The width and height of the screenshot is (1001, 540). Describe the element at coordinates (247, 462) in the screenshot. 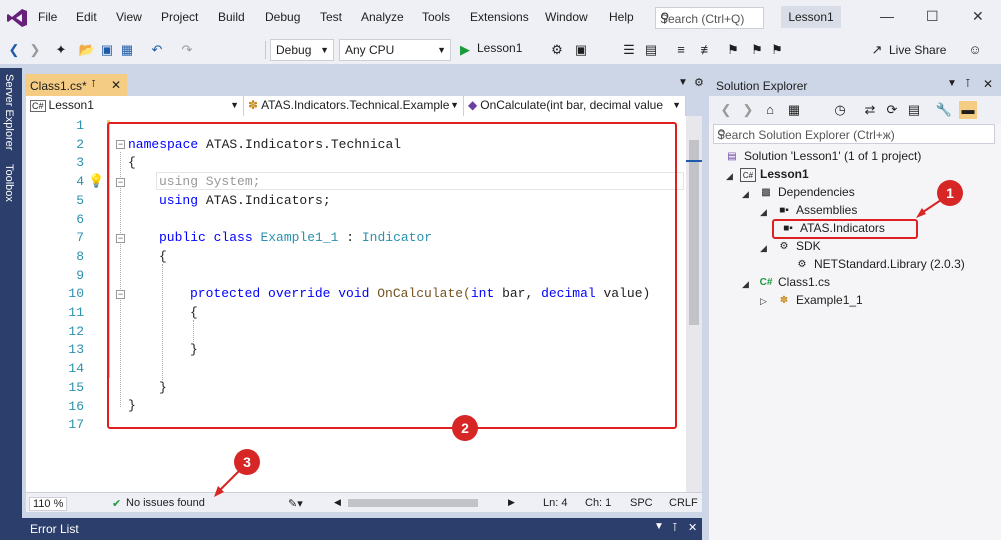

I see `badge-3: 3` at that location.